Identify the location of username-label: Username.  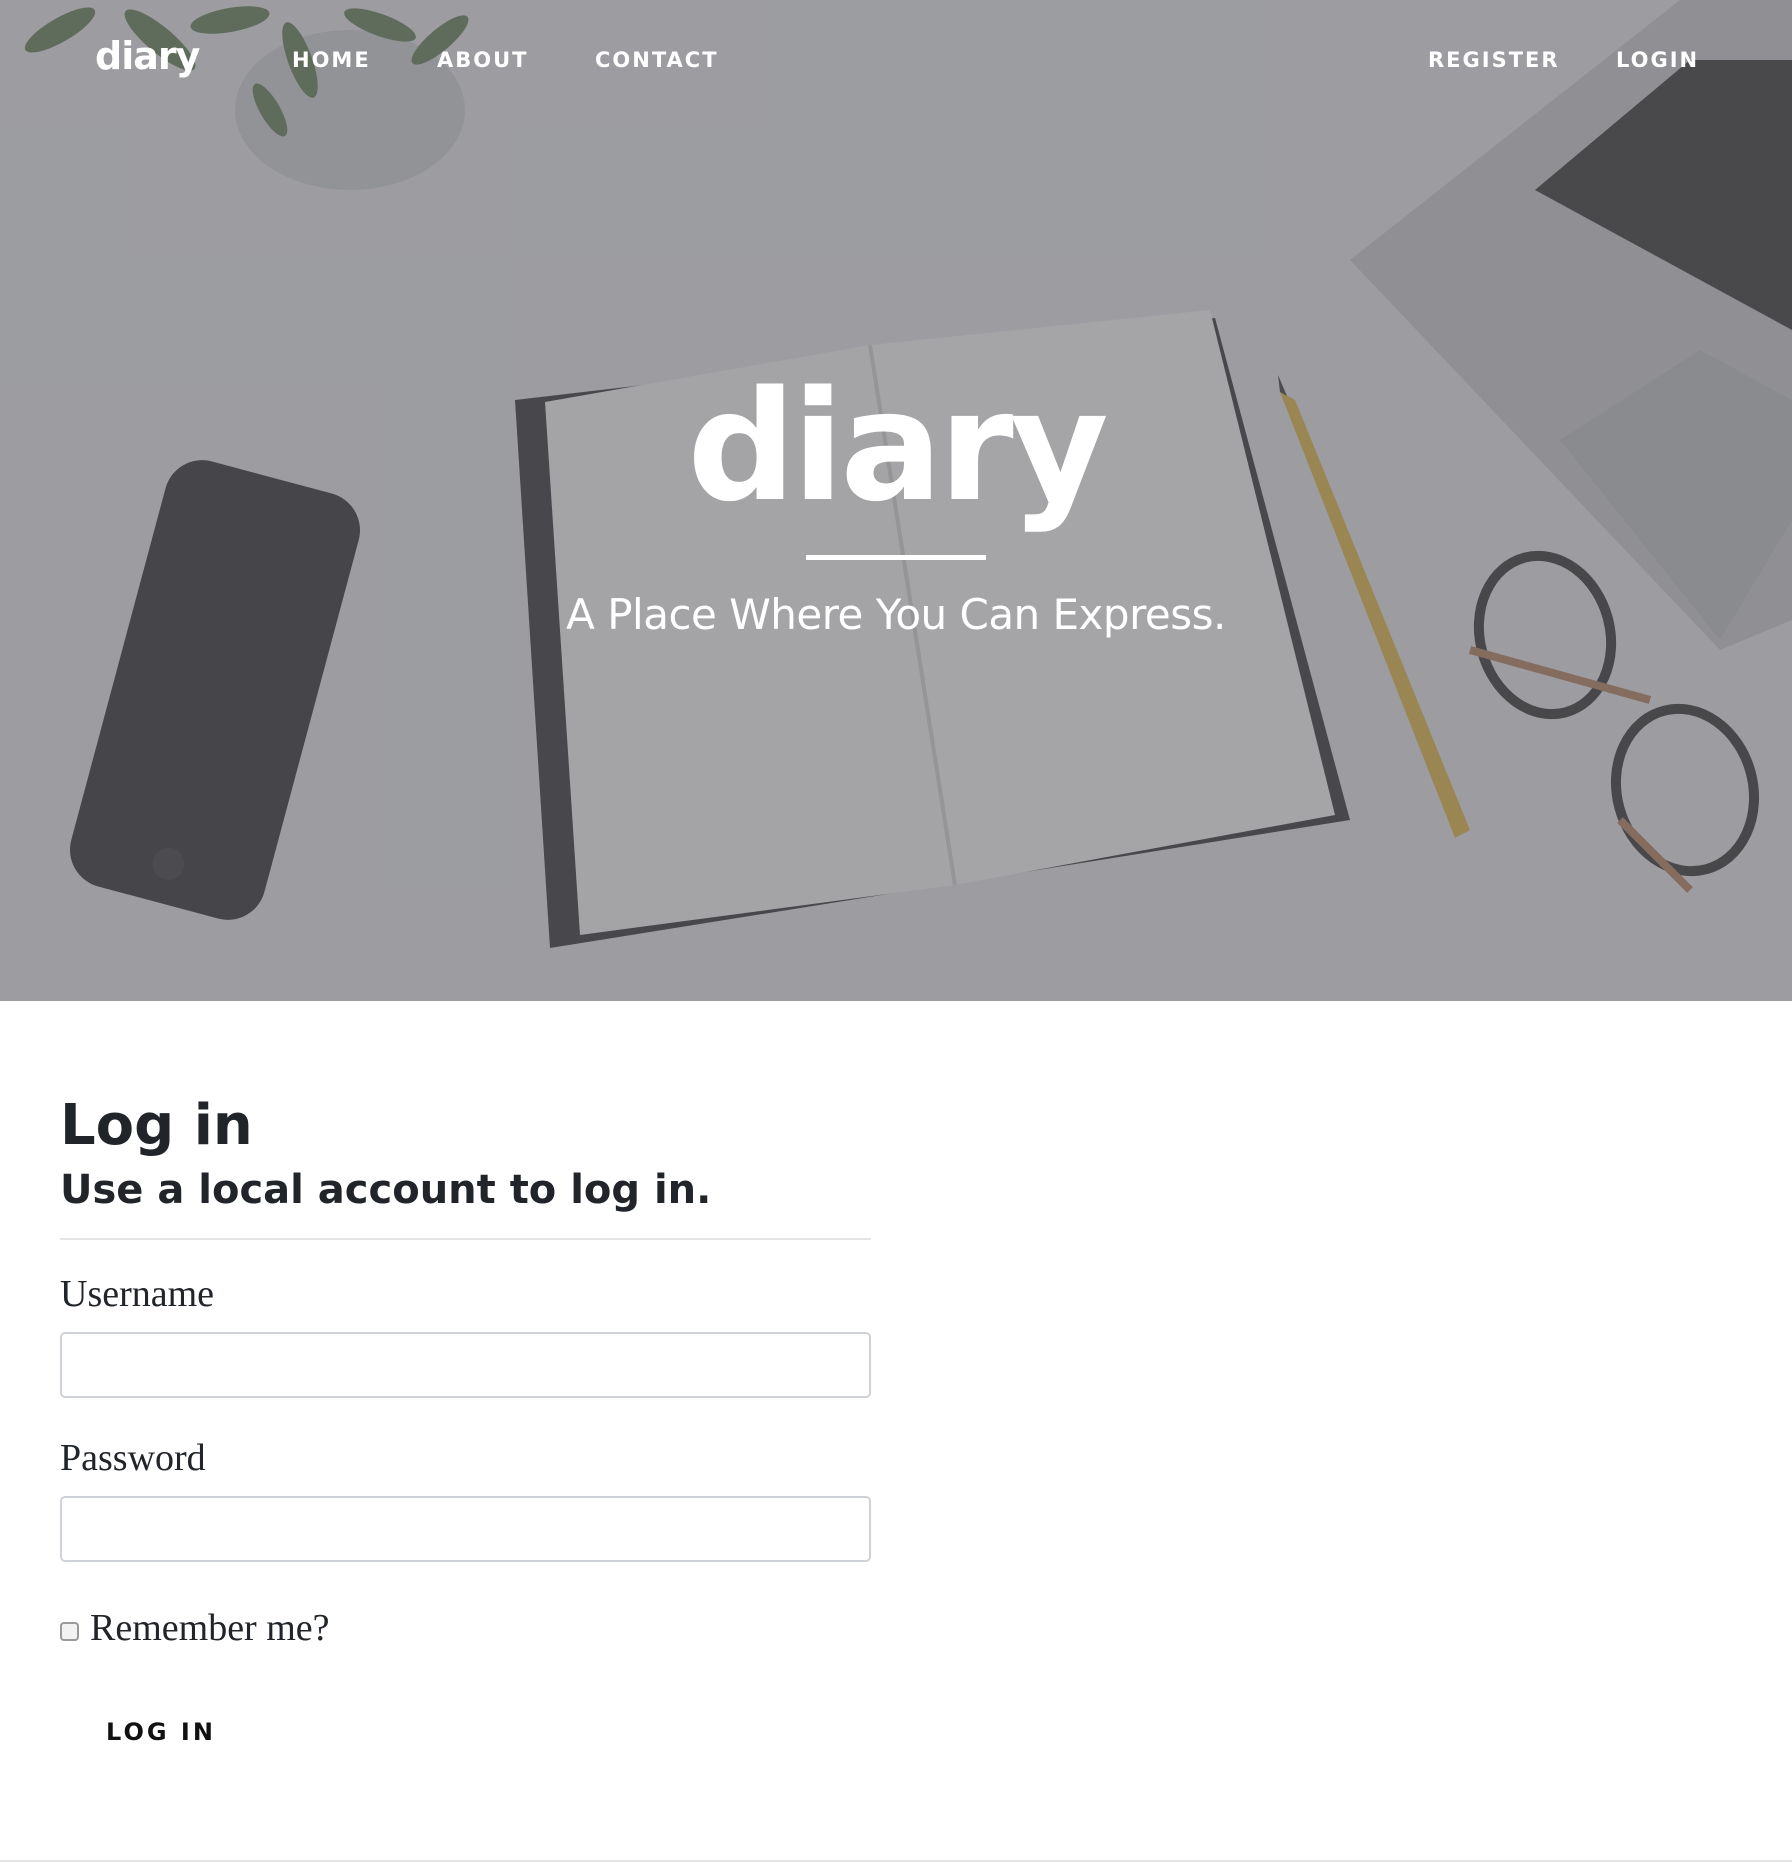
(137, 1294).